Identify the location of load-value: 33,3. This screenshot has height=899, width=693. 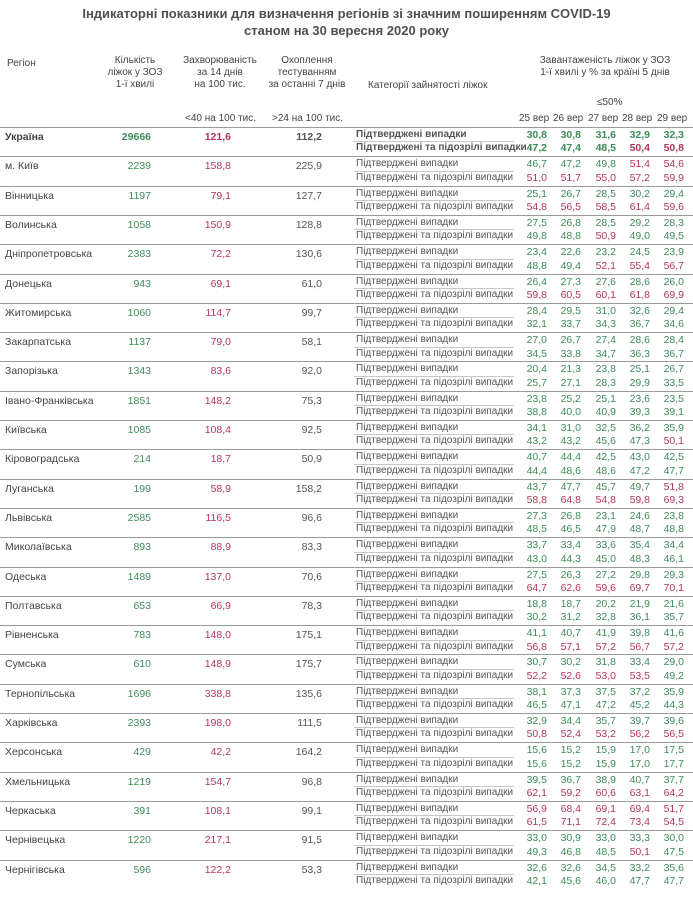
(639, 838).